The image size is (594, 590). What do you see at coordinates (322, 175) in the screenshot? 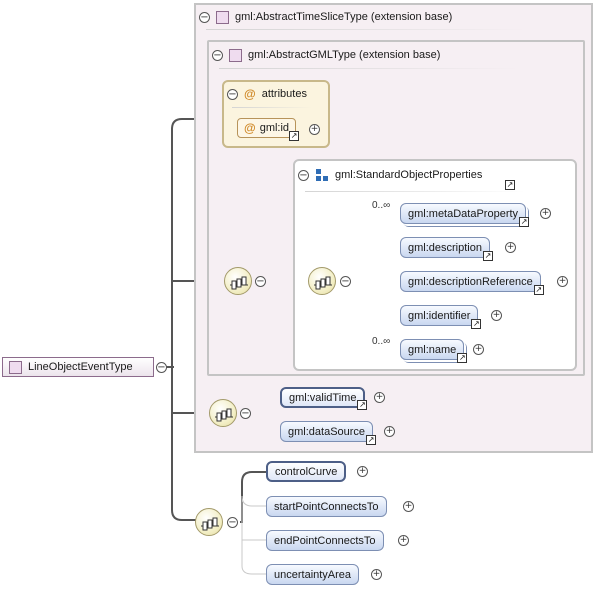
I see `group-icon` at bounding box center [322, 175].